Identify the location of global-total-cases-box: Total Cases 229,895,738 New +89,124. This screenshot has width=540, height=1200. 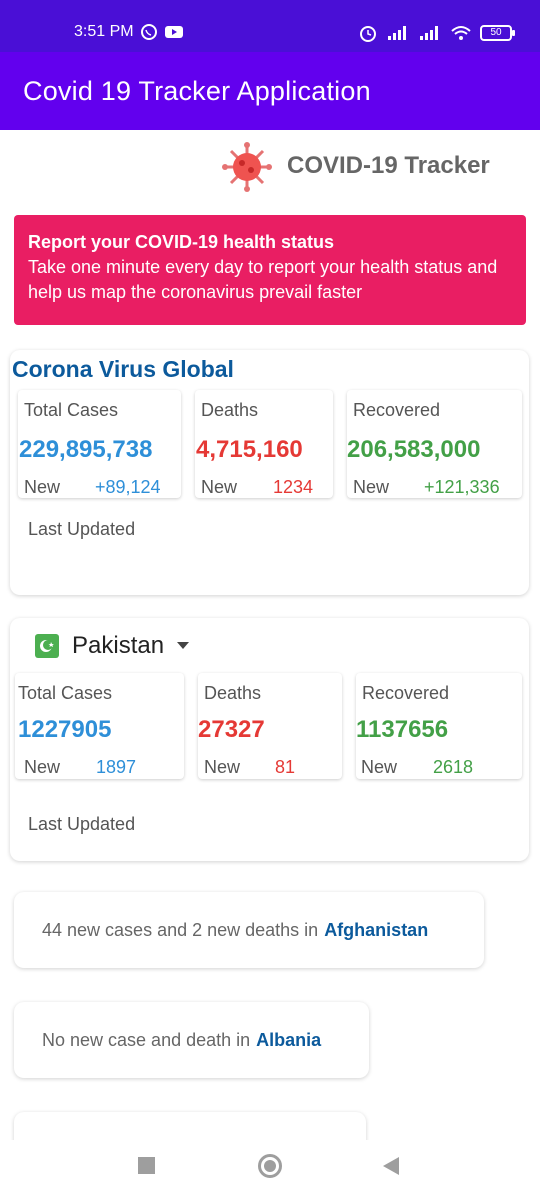
(99, 444).